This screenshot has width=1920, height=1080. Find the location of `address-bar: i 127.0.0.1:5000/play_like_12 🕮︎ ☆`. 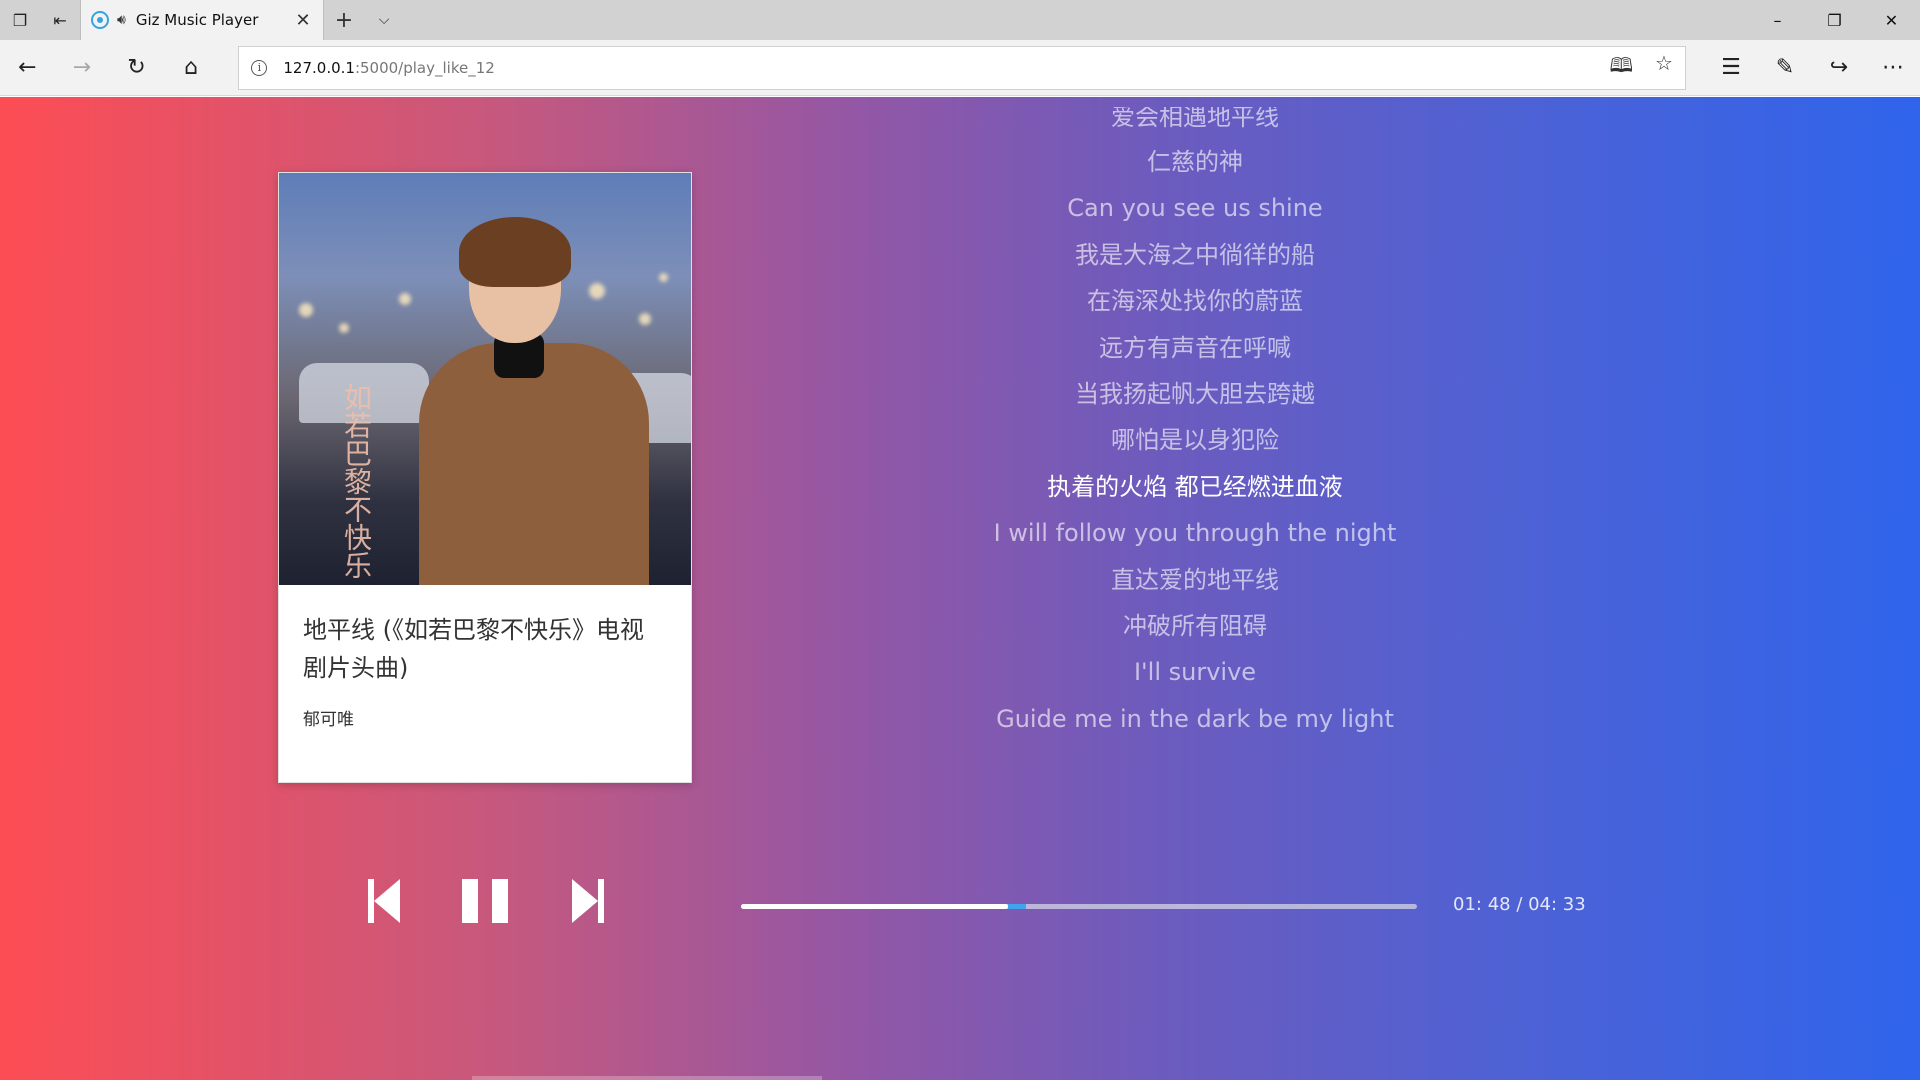

address-bar: i 127.0.0.1:5000/play_like_12 🕮︎ ☆ is located at coordinates (962, 67).